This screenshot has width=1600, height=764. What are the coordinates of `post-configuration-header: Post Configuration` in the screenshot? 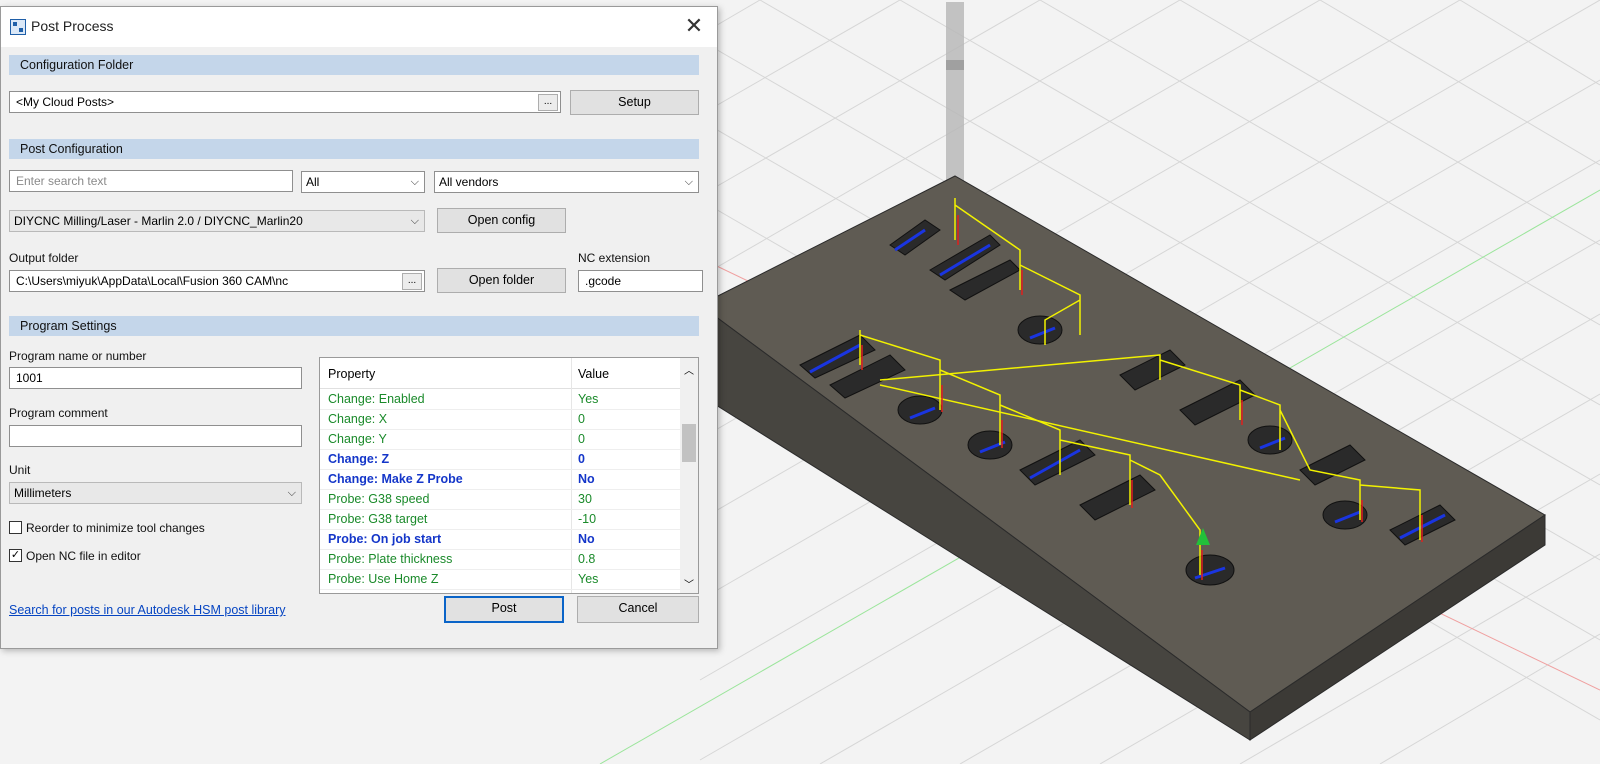 It's located at (354, 149).